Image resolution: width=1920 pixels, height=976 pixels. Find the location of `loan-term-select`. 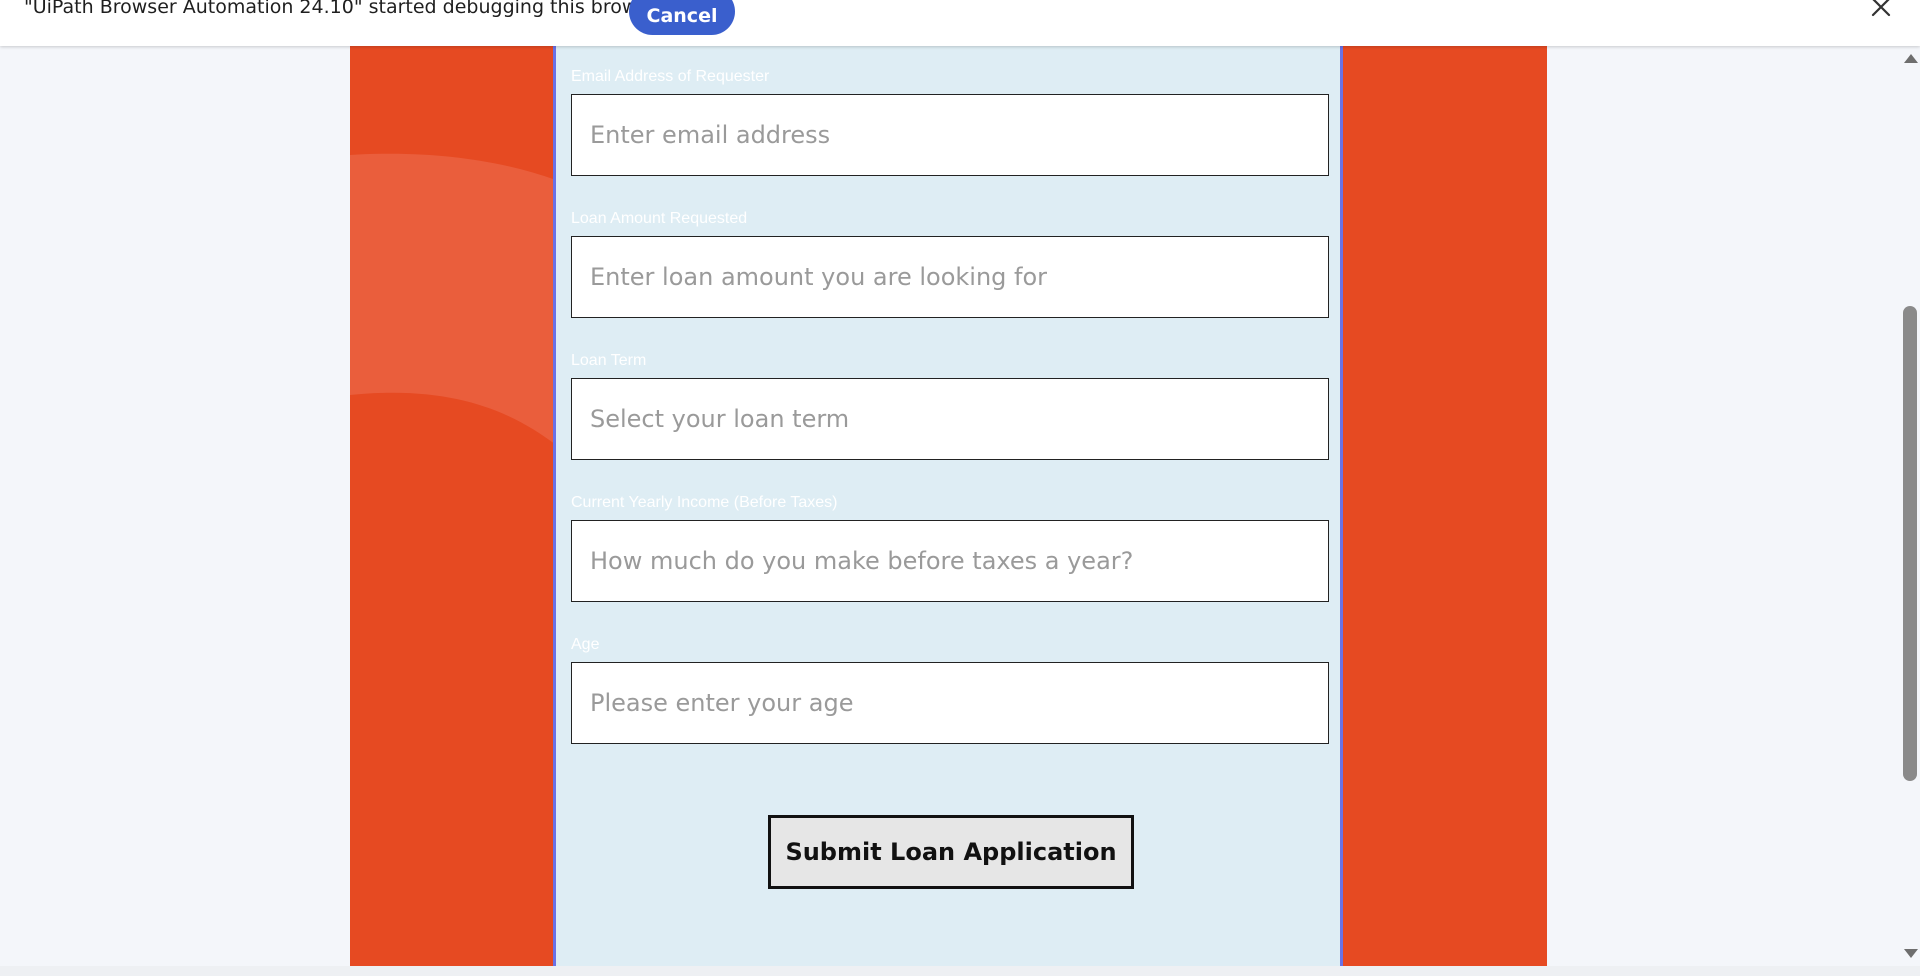

loan-term-select is located at coordinates (950, 419).